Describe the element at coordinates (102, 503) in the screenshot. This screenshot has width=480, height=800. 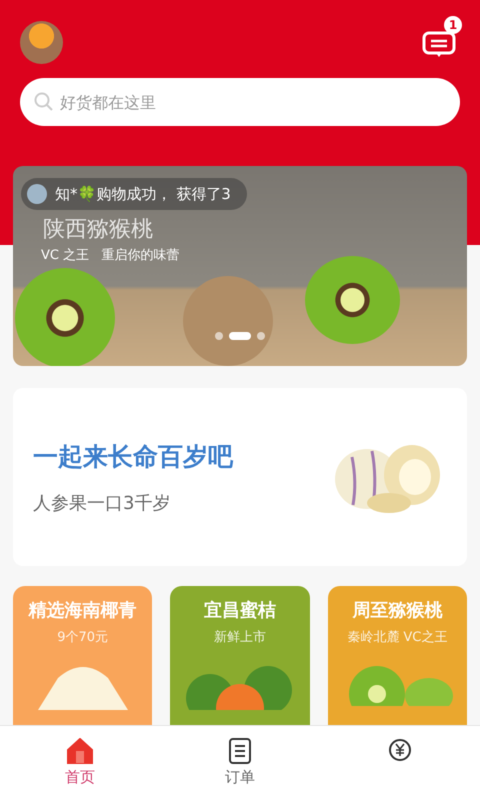
I see `promo-subtitle: 人参果一口3千岁` at that location.